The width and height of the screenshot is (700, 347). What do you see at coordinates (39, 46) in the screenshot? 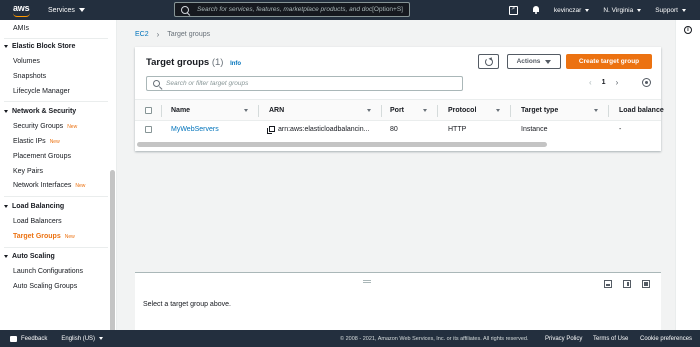
I see `sidebar-section-elastic-block-store: Elastic Block Store` at bounding box center [39, 46].